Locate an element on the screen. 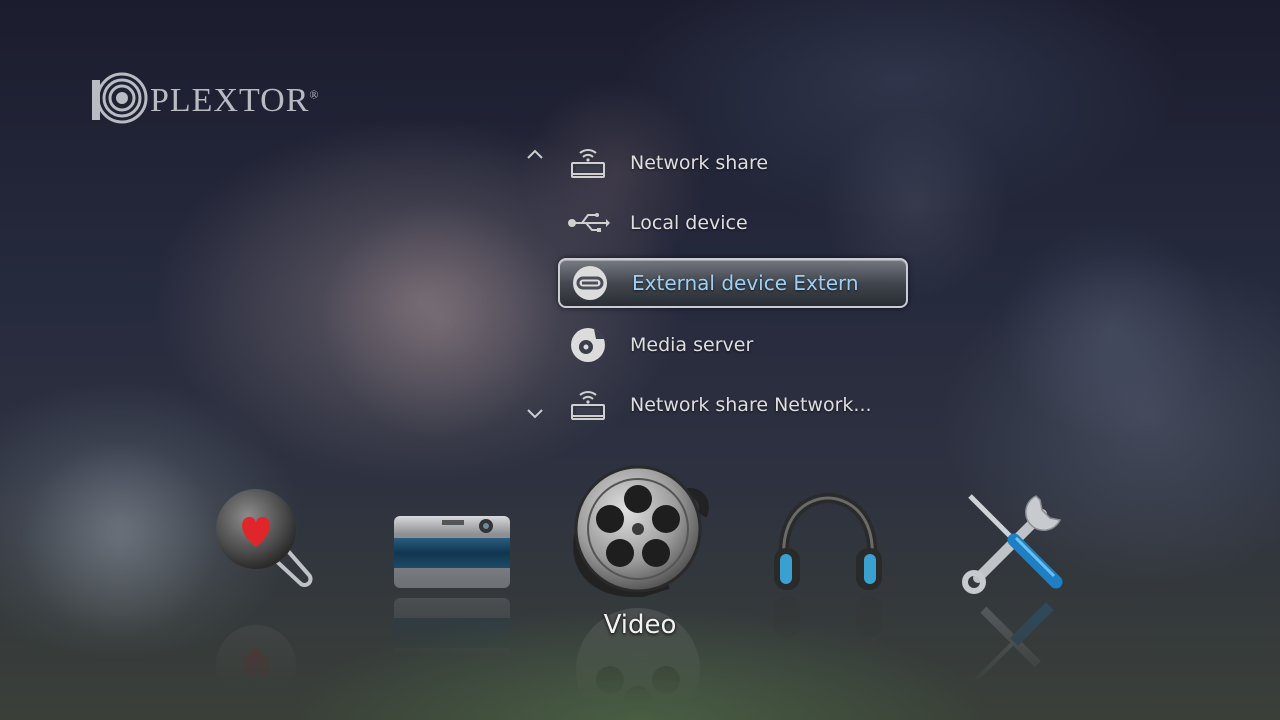  menu-item-label: Media server is located at coordinates (692, 345).